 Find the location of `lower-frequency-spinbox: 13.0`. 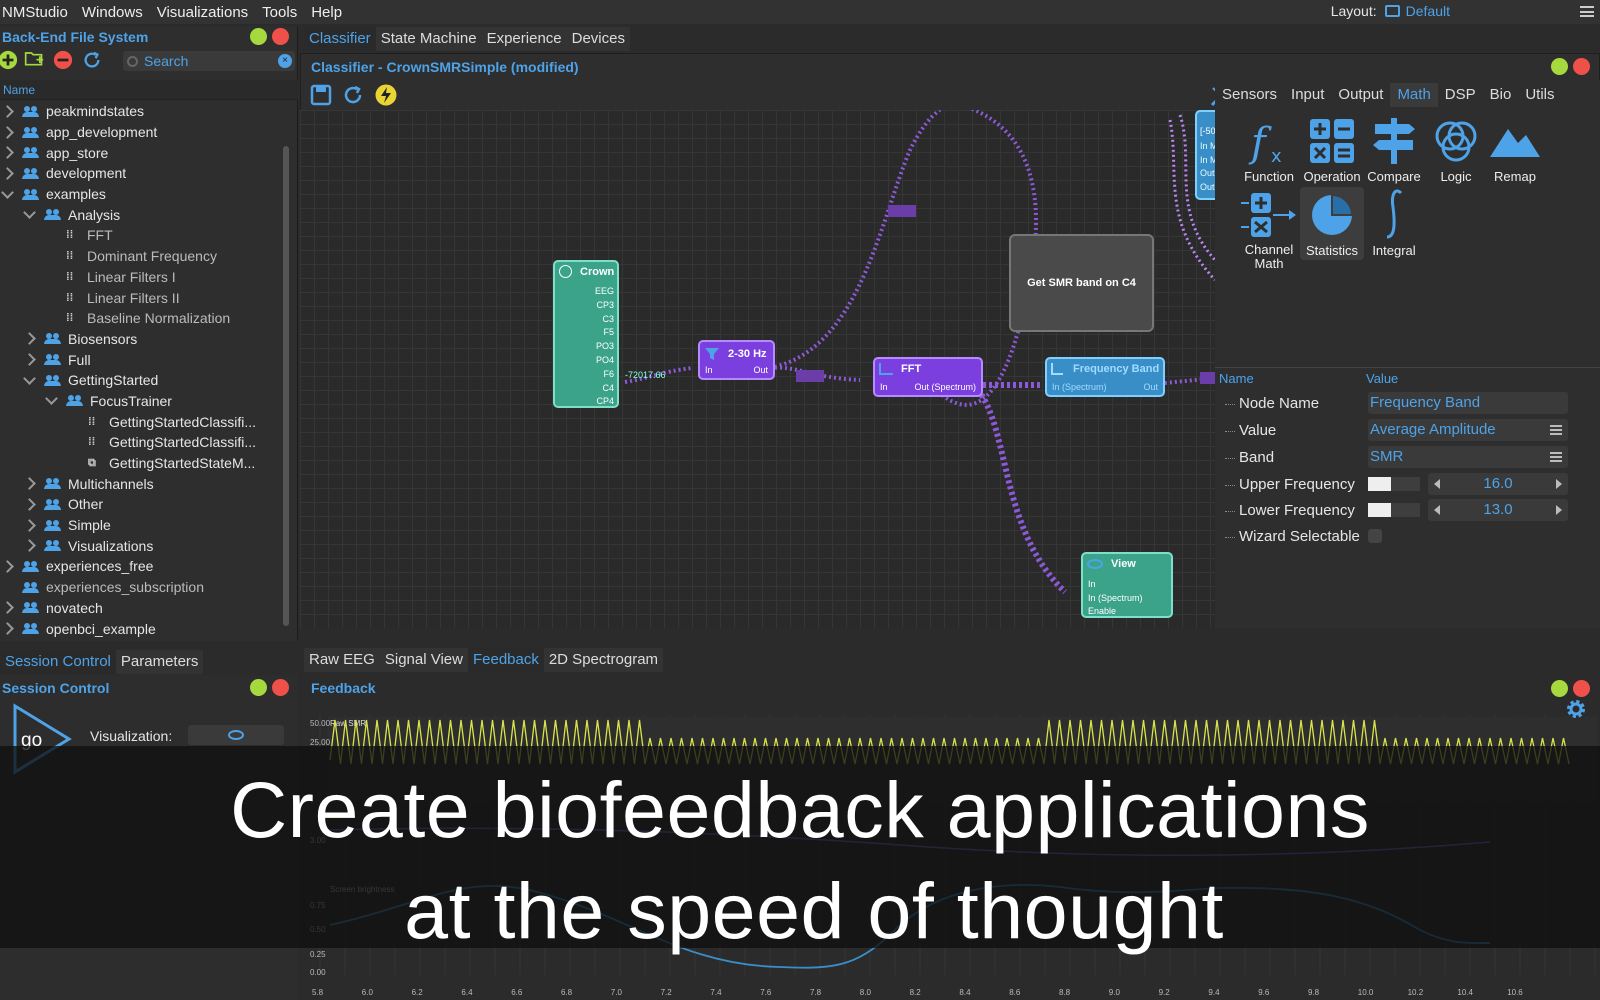

lower-frequency-spinbox: 13.0 is located at coordinates (1498, 510).